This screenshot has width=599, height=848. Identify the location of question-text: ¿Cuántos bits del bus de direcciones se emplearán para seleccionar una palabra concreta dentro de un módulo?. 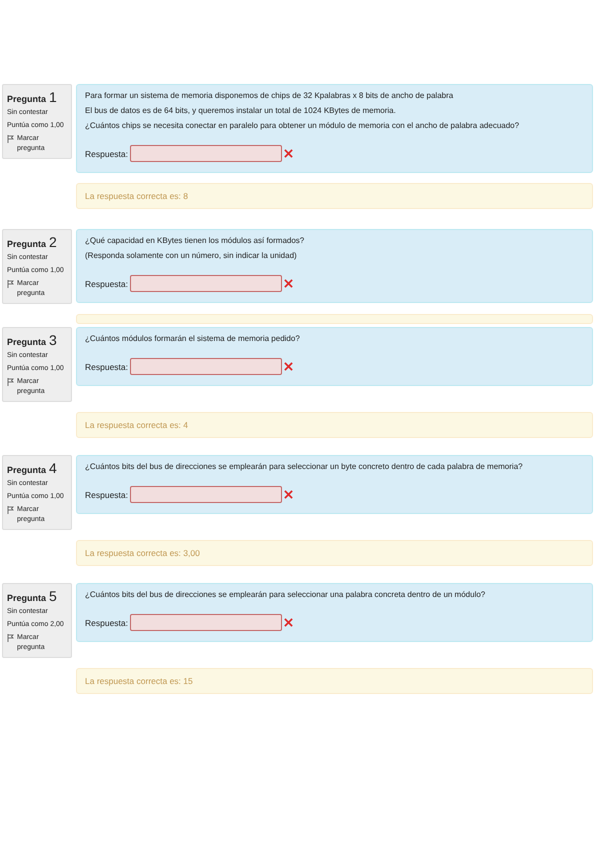
(285, 594).